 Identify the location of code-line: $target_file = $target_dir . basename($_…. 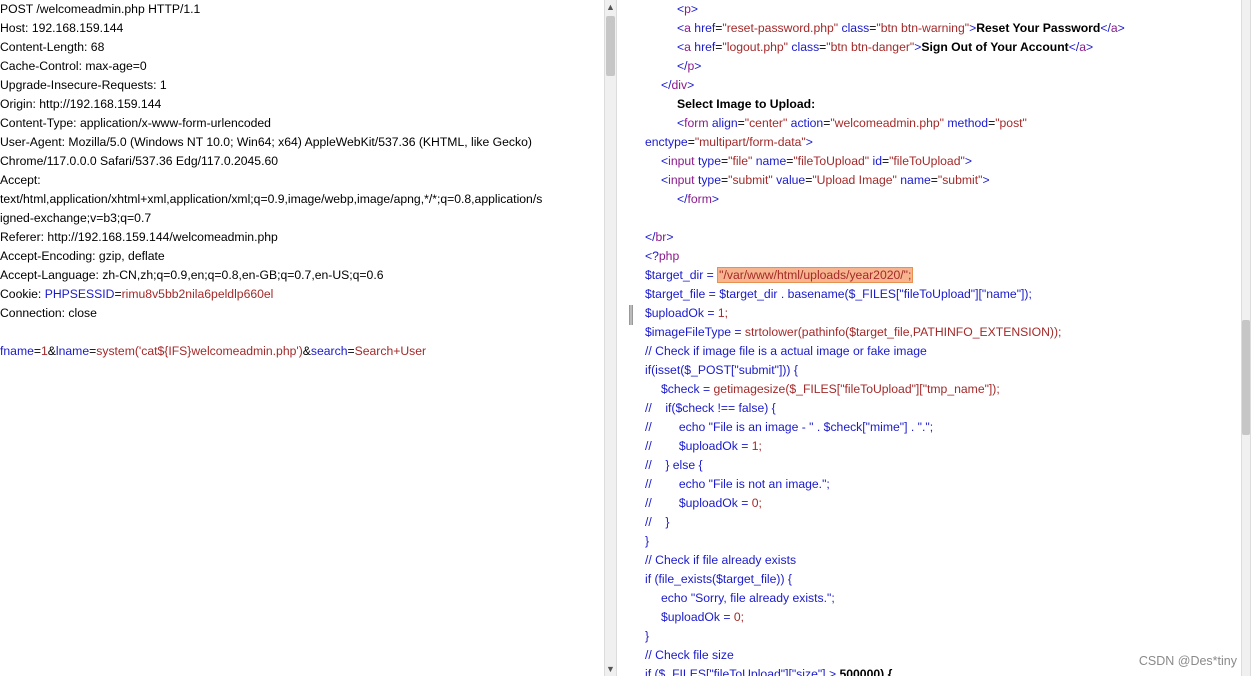
(838, 294).